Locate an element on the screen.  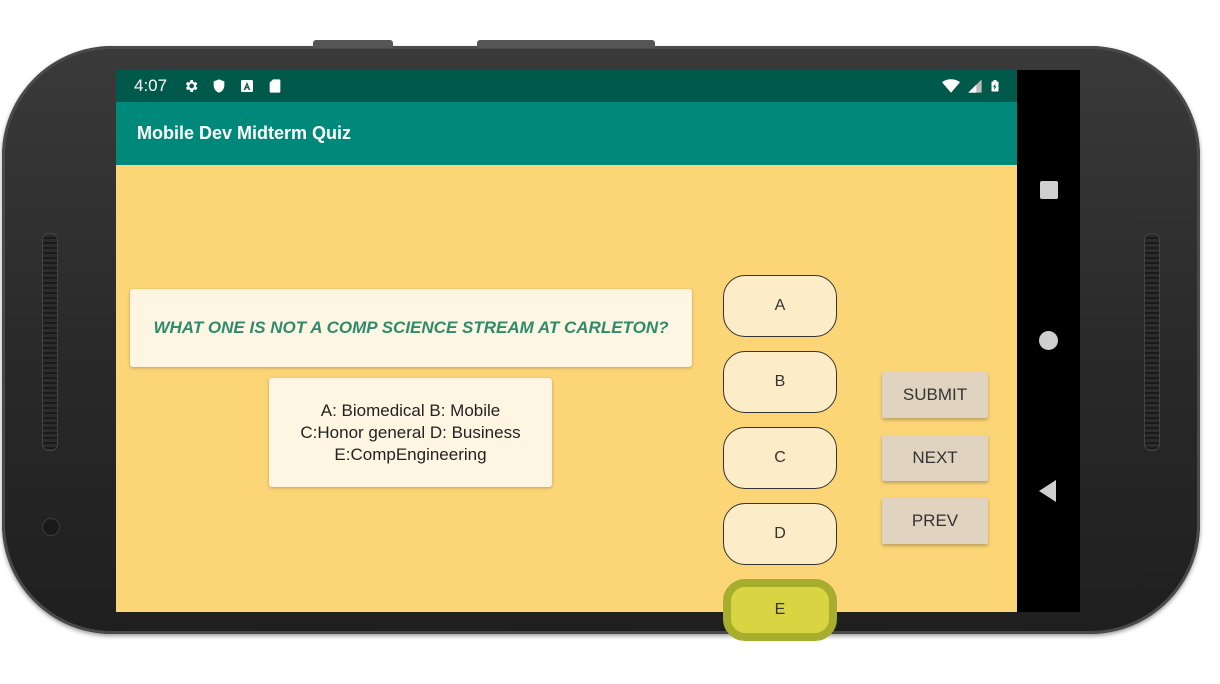
prev-button: PREV is located at coordinates (935, 521).